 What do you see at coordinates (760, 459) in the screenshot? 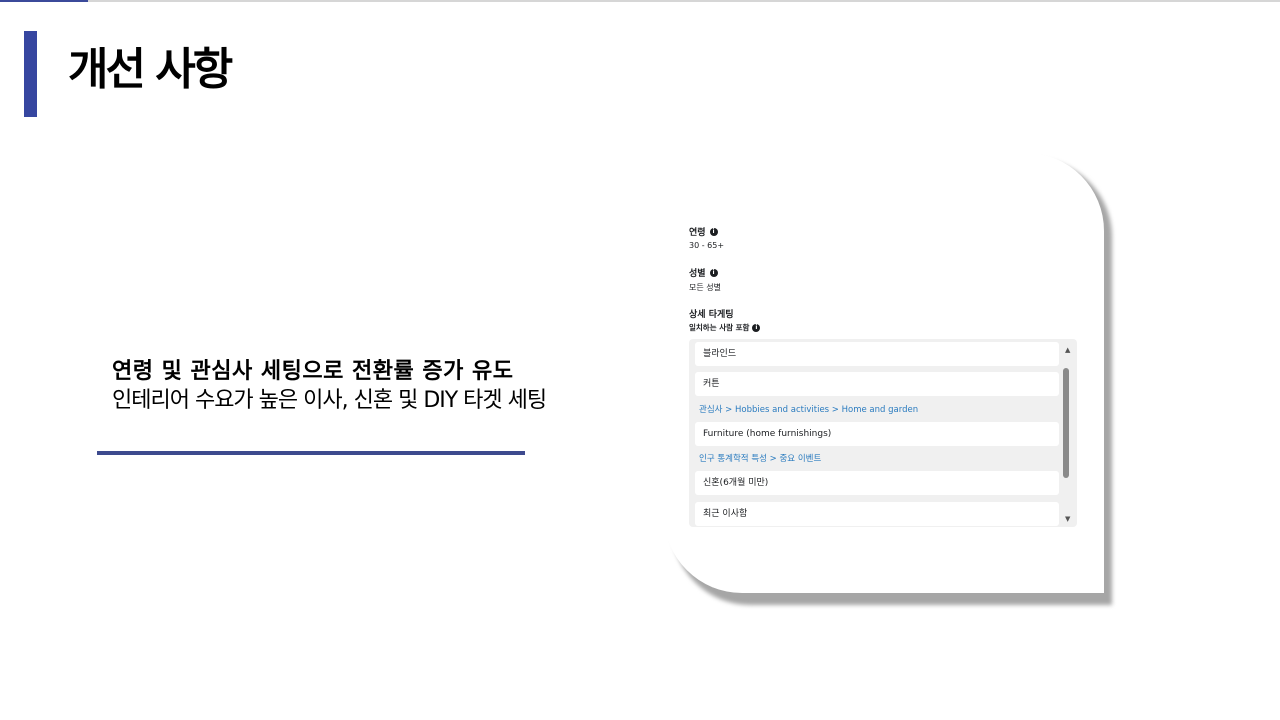
I see `category-path: 인구 통계학적 특성 > 중요 이벤트` at bounding box center [760, 459].